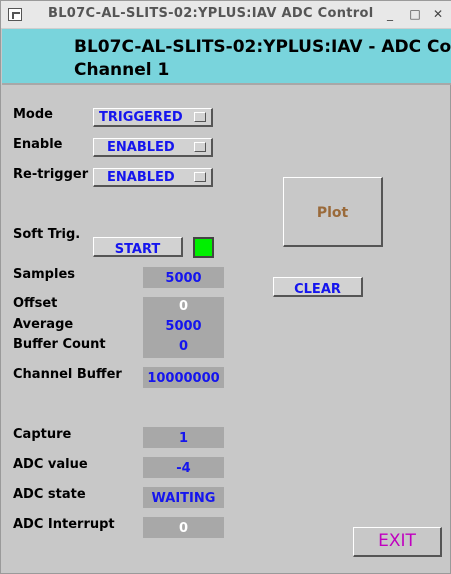 Image resolution: width=451 pixels, height=574 pixels. I want to click on minimize-icon: _, so click(390, 14).